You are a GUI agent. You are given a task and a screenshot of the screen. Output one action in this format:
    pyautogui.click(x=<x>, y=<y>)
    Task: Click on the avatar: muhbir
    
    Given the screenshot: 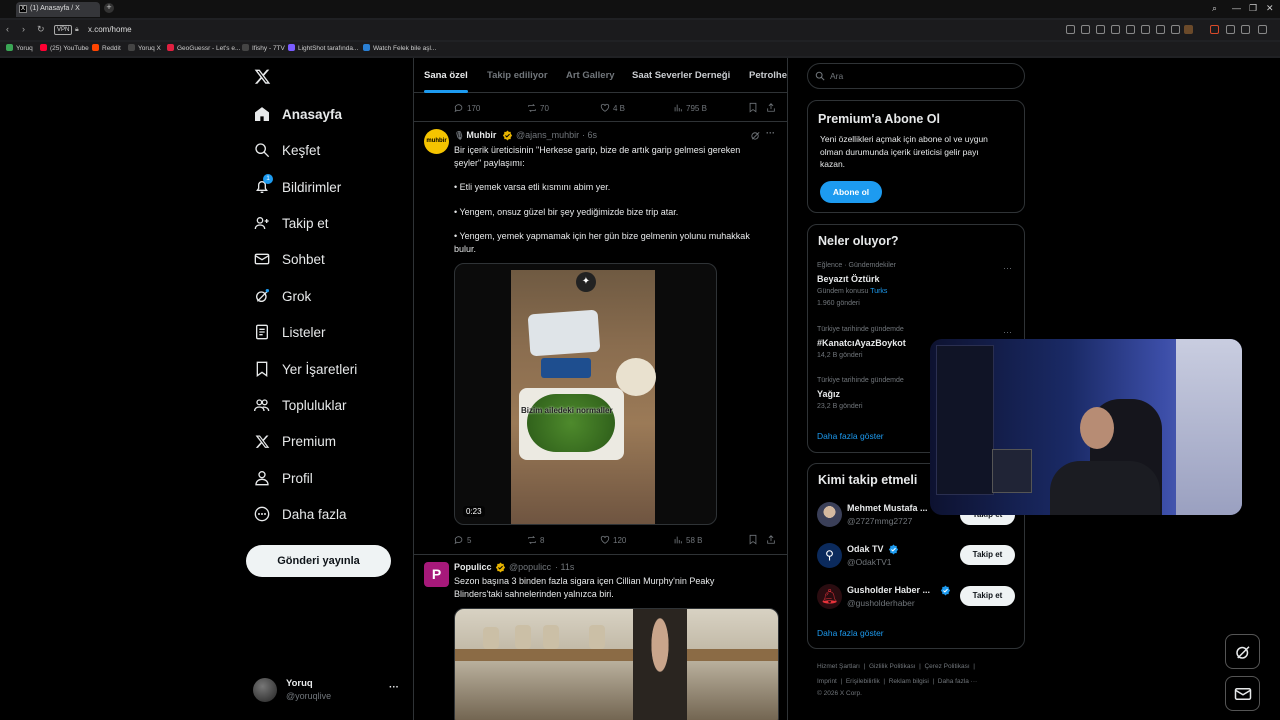 What is the action you would take?
    pyautogui.click(x=436, y=141)
    